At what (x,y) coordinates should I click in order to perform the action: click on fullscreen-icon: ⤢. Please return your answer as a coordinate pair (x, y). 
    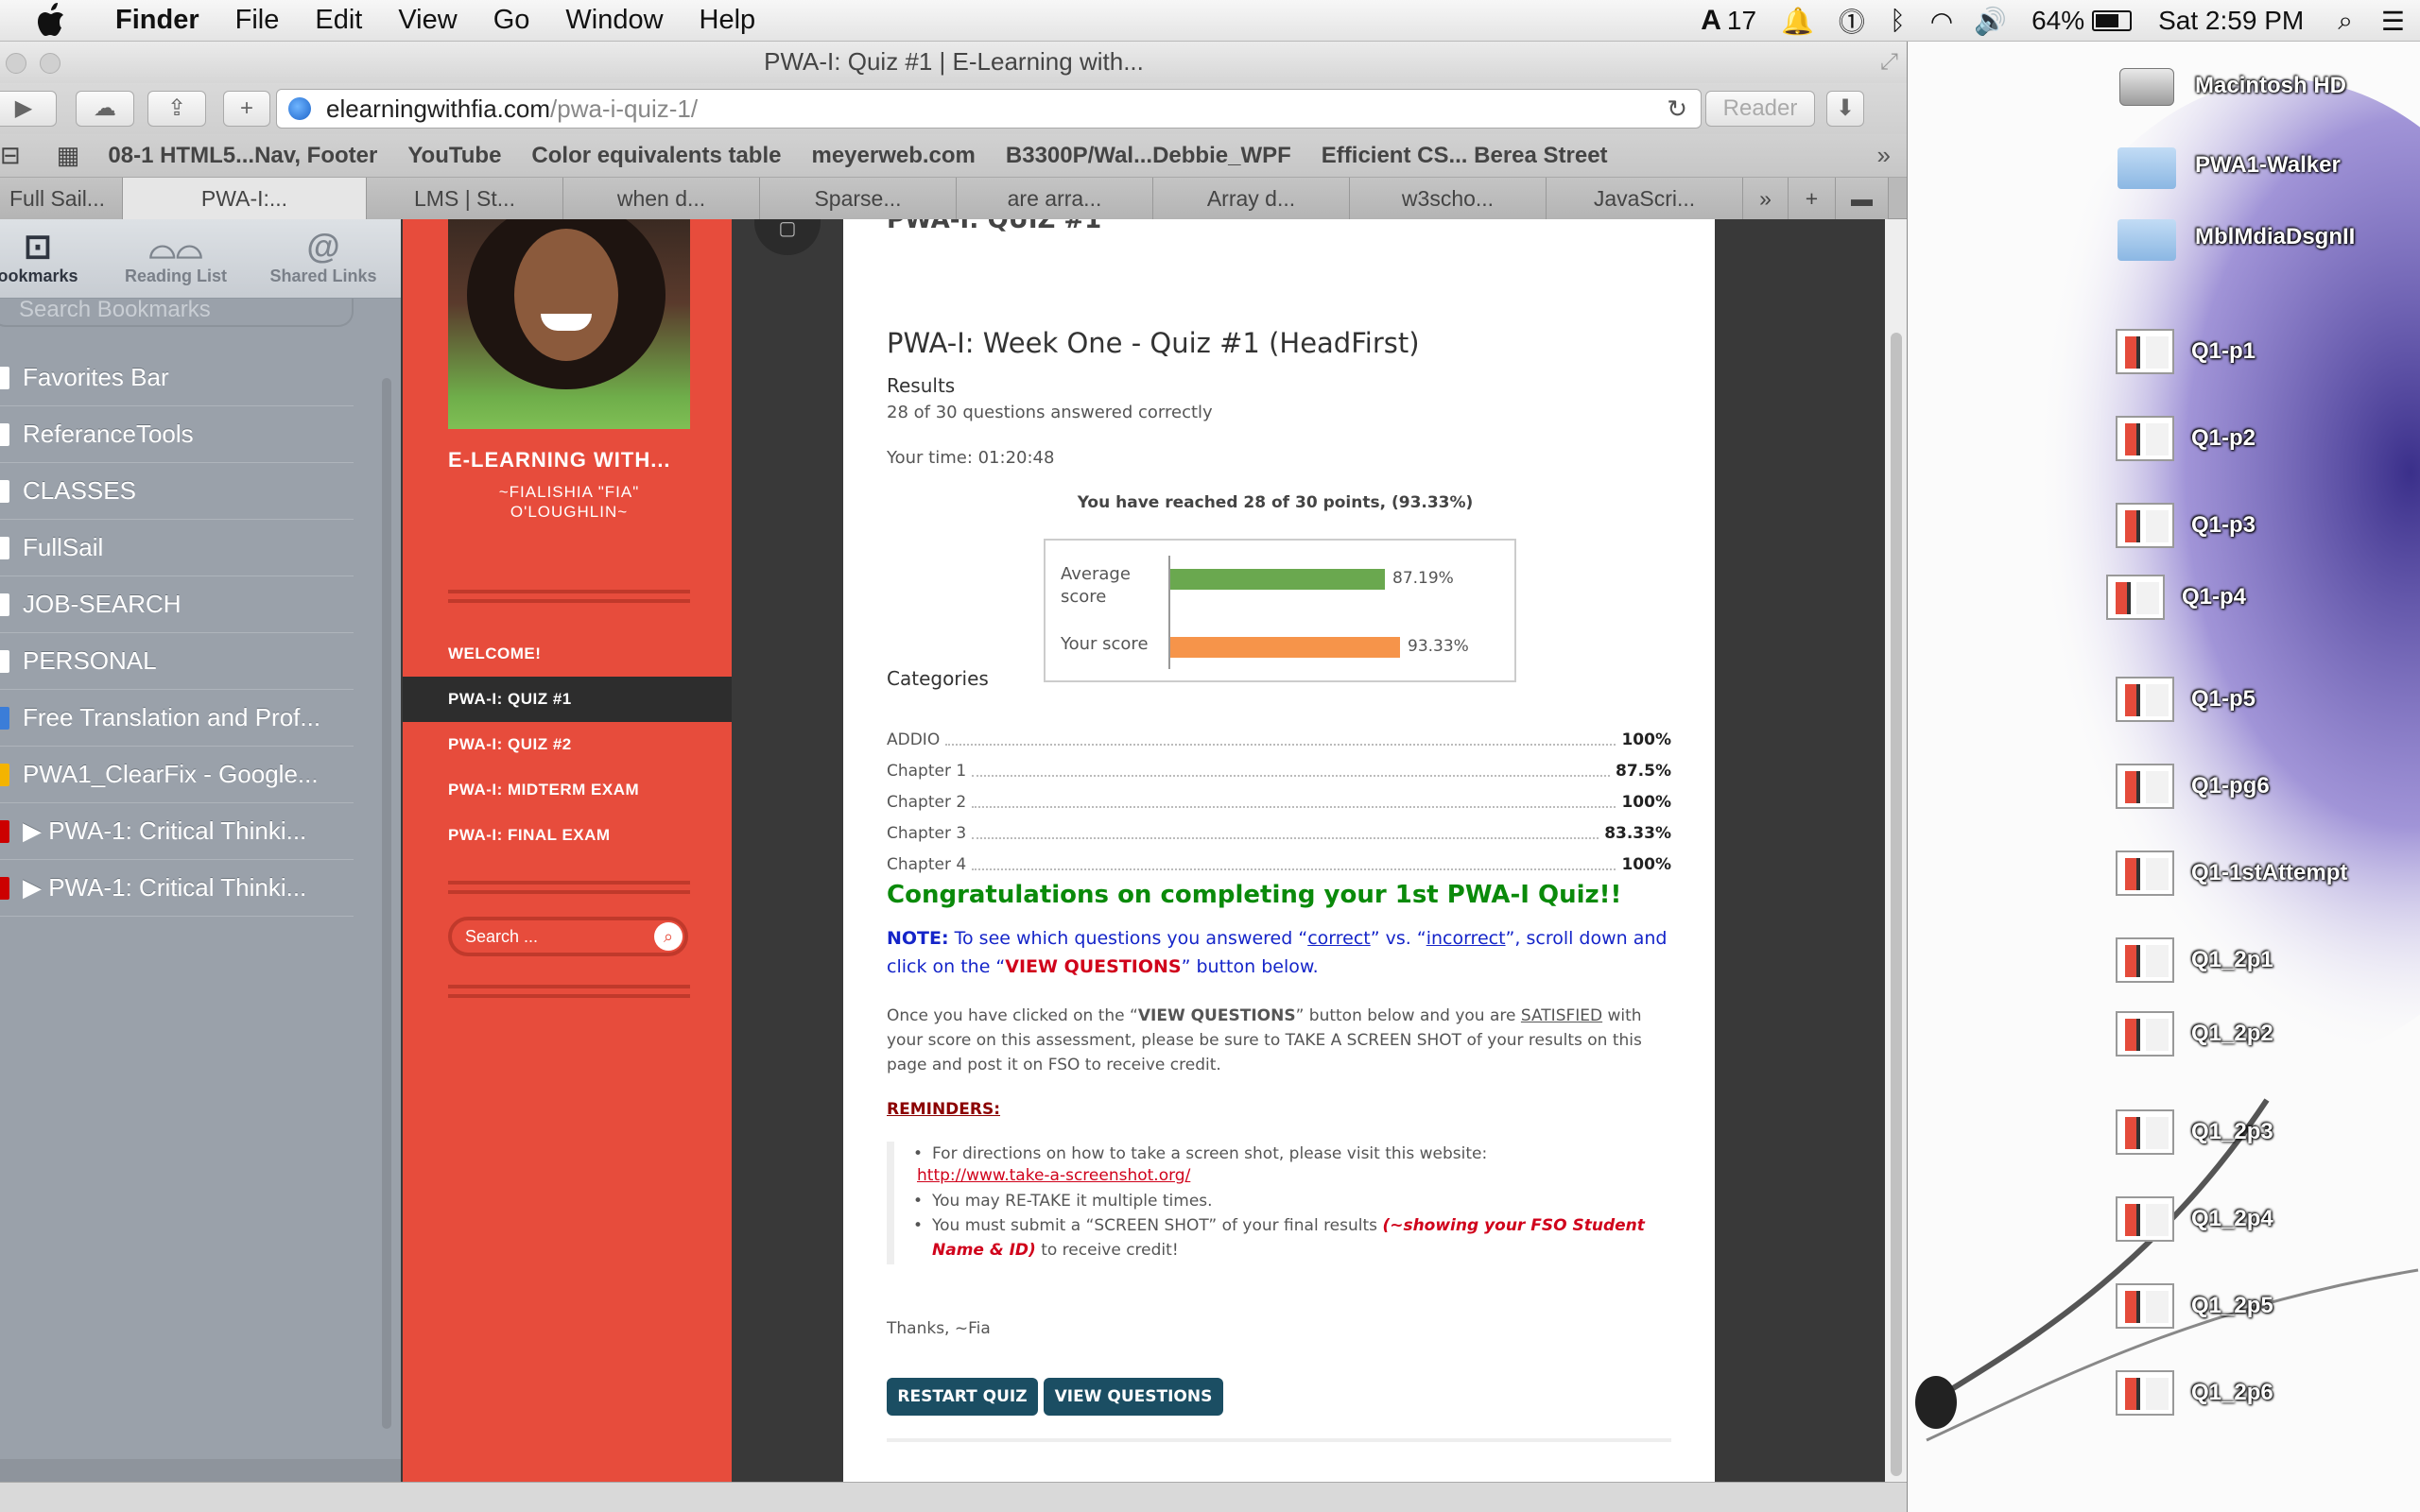
    Looking at the image, I should click on (1889, 62).